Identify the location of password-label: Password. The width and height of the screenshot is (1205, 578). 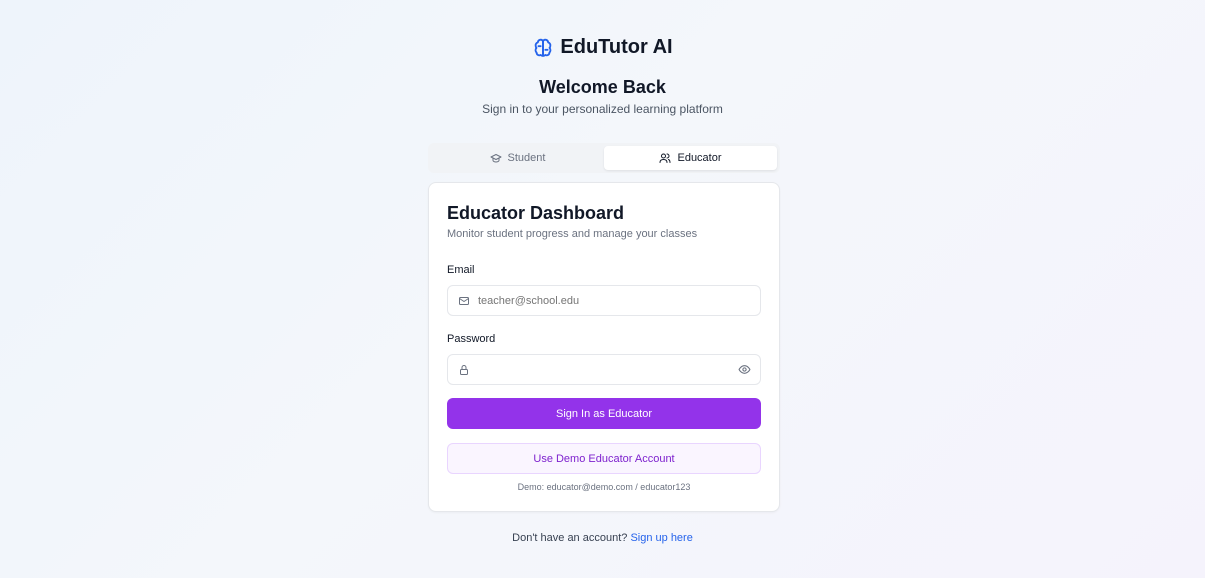
(471, 339).